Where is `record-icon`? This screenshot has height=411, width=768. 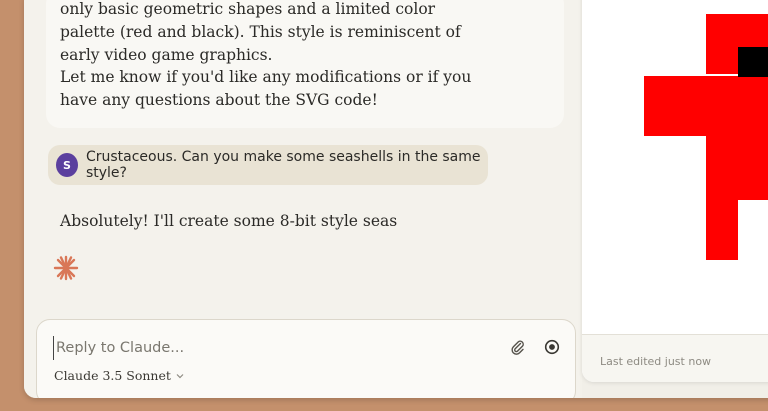
record-icon is located at coordinates (552, 347).